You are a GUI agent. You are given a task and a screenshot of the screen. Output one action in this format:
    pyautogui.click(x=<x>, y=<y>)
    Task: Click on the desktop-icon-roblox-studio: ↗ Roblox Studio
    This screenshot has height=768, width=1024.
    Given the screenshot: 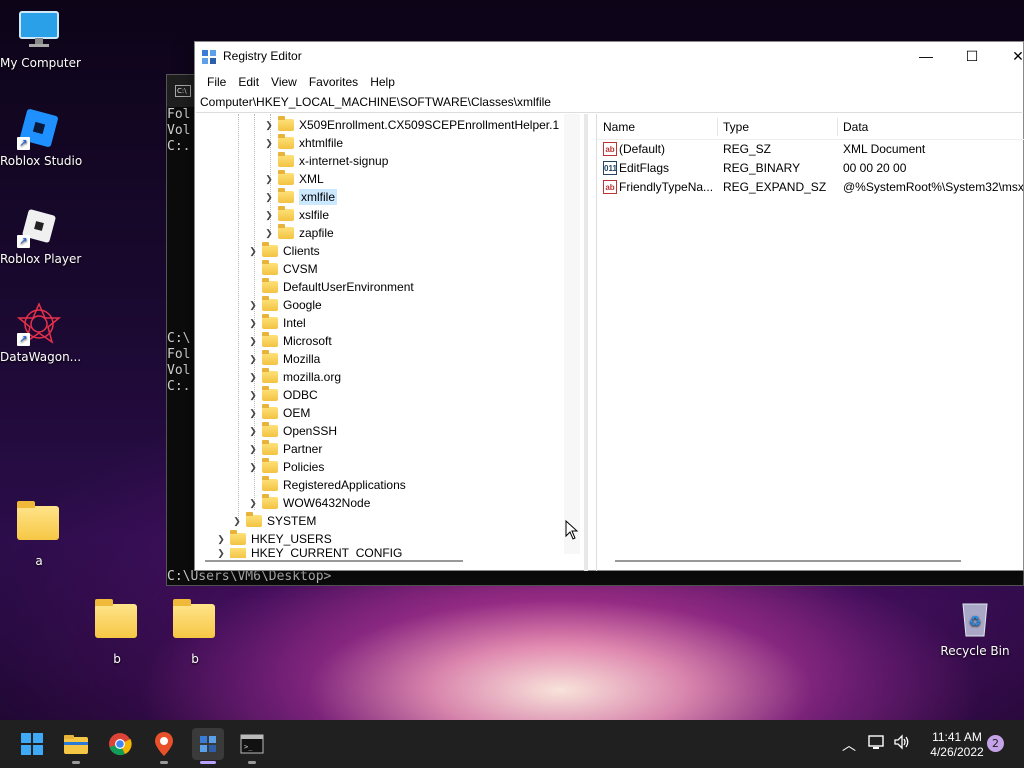 What is the action you would take?
    pyautogui.click(x=41, y=137)
    